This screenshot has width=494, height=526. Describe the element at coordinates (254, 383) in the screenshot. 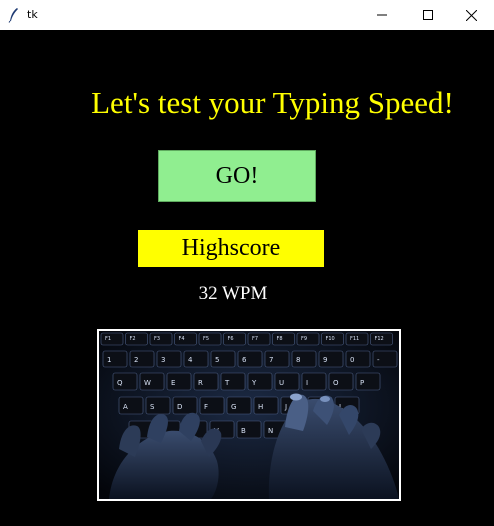

I see `key-label: Y` at that location.